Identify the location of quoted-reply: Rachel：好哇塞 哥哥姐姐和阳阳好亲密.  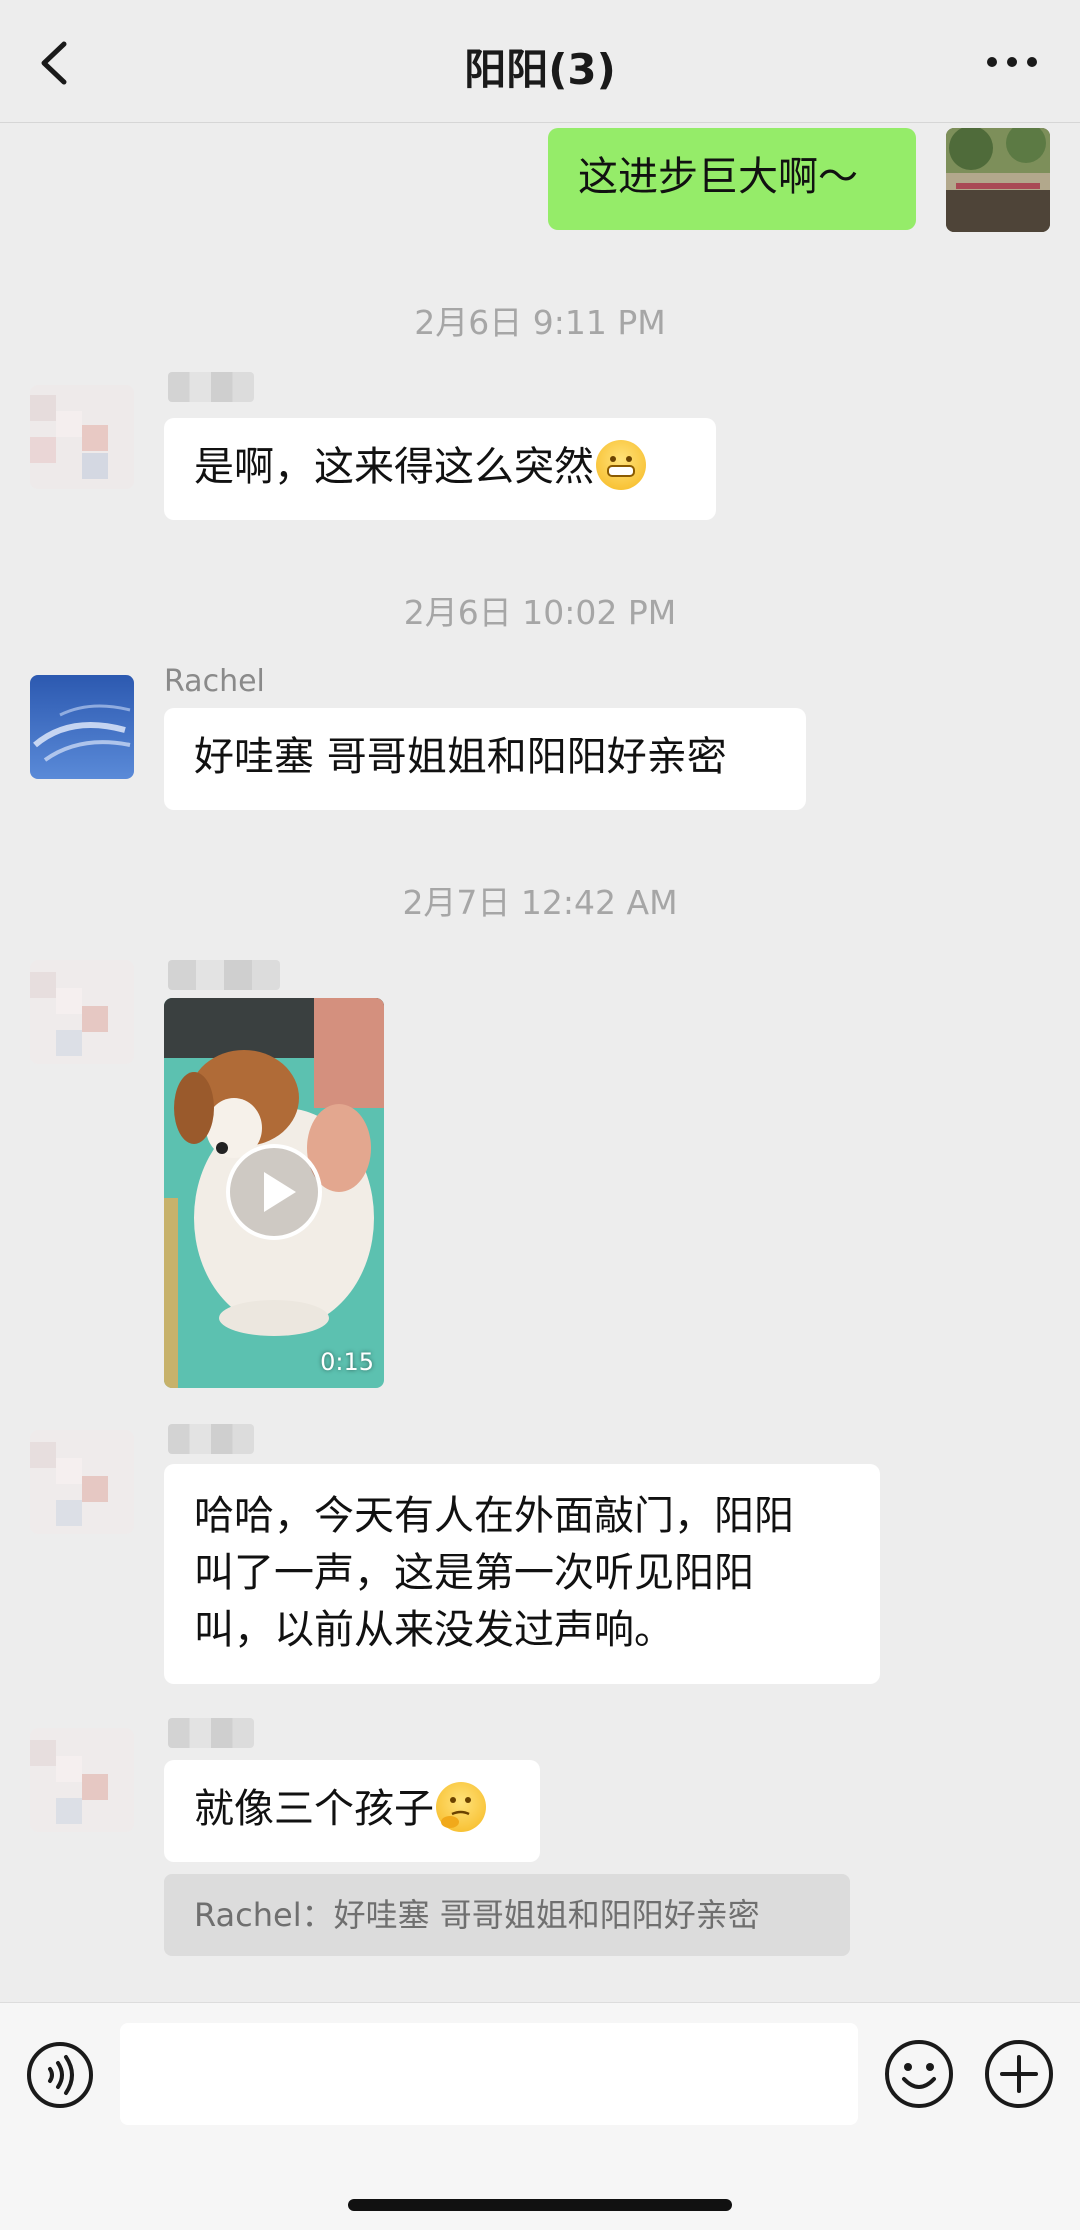
(507, 1915).